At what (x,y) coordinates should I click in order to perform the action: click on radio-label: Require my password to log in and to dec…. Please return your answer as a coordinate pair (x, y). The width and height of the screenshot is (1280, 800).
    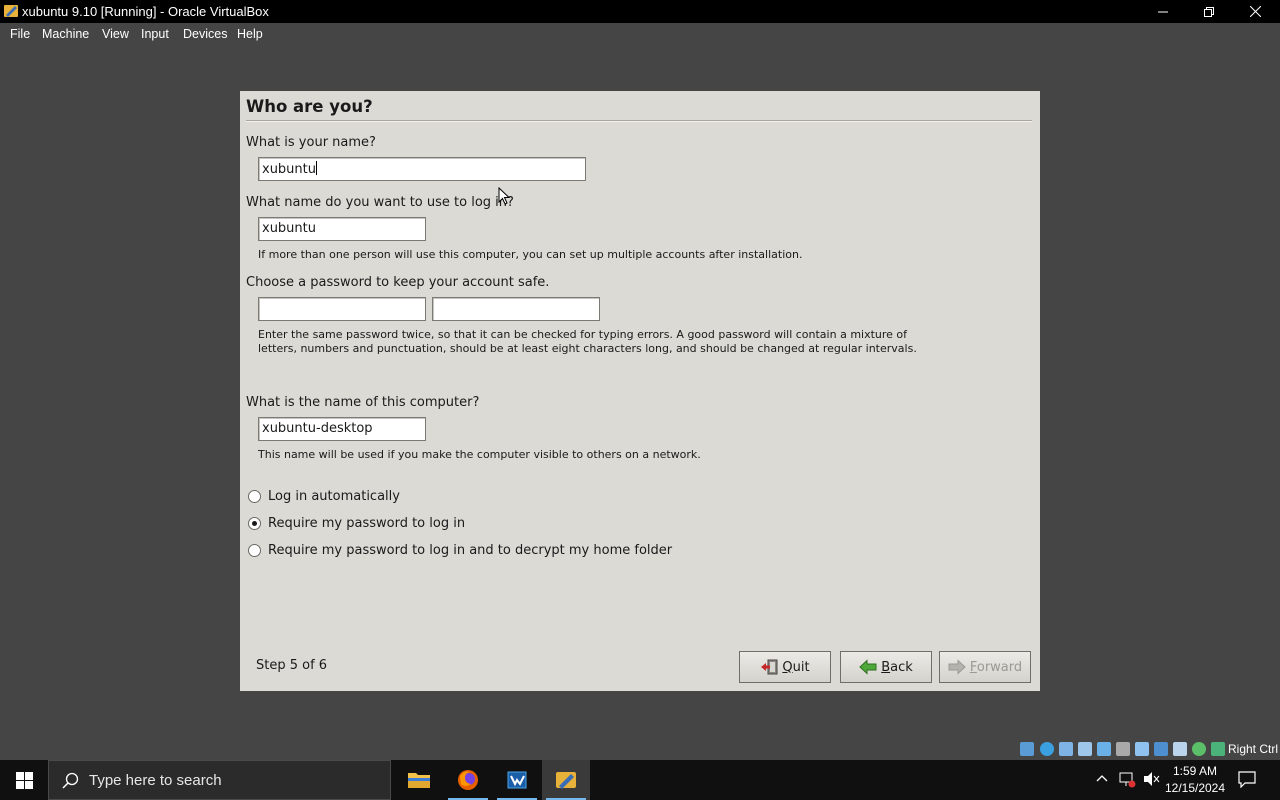
    Looking at the image, I should click on (470, 550).